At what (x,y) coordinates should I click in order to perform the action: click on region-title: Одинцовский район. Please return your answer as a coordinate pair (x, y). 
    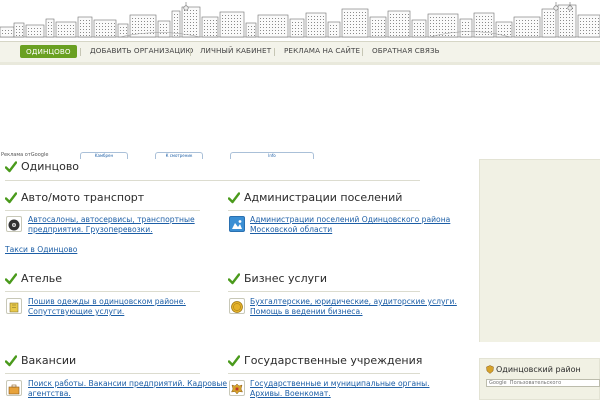
    Looking at the image, I should click on (538, 369).